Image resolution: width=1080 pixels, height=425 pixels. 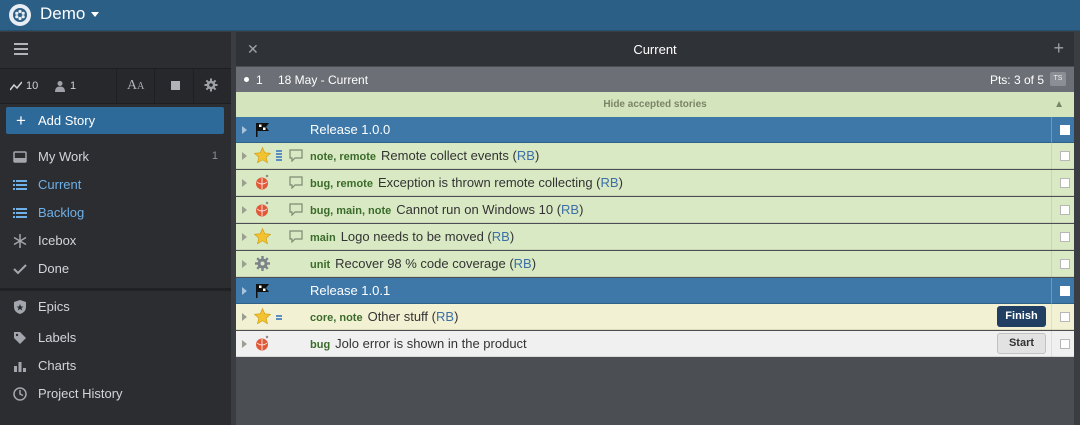 I want to click on story-labels: note, remote, so click(x=343, y=157).